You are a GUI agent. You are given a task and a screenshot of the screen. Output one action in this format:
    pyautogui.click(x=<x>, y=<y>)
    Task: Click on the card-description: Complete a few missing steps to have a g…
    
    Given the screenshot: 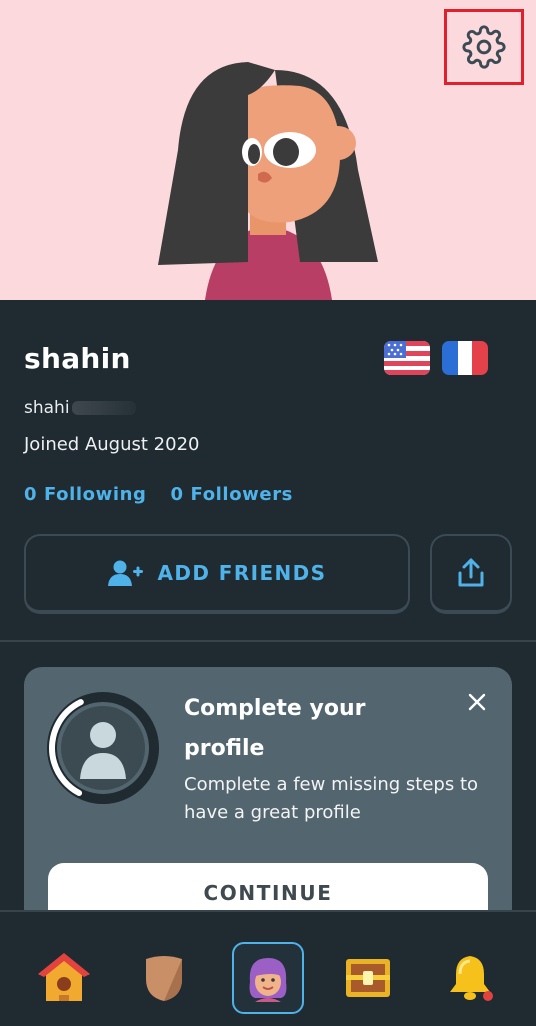 What is the action you would take?
    pyautogui.click(x=331, y=798)
    